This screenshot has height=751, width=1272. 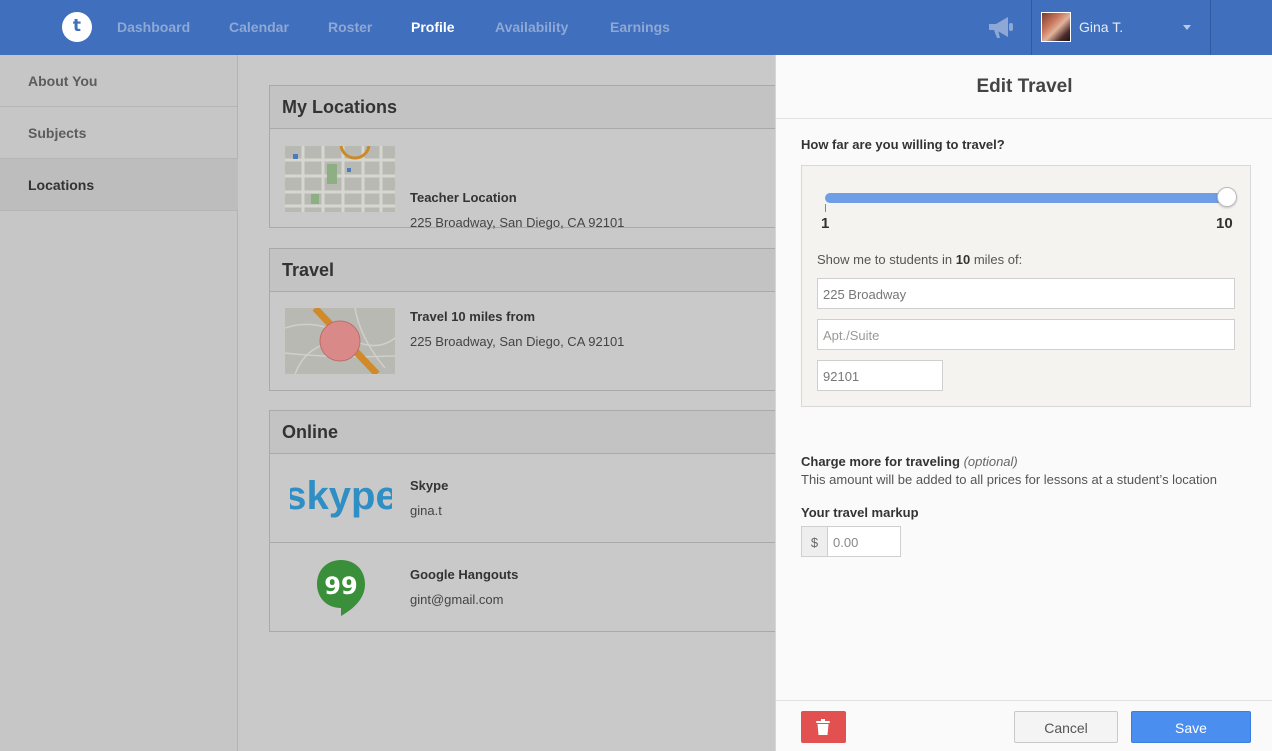 What do you see at coordinates (464, 574) in the screenshot?
I see `online-service-title: Google Hangouts` at bounding box center [464, 574].